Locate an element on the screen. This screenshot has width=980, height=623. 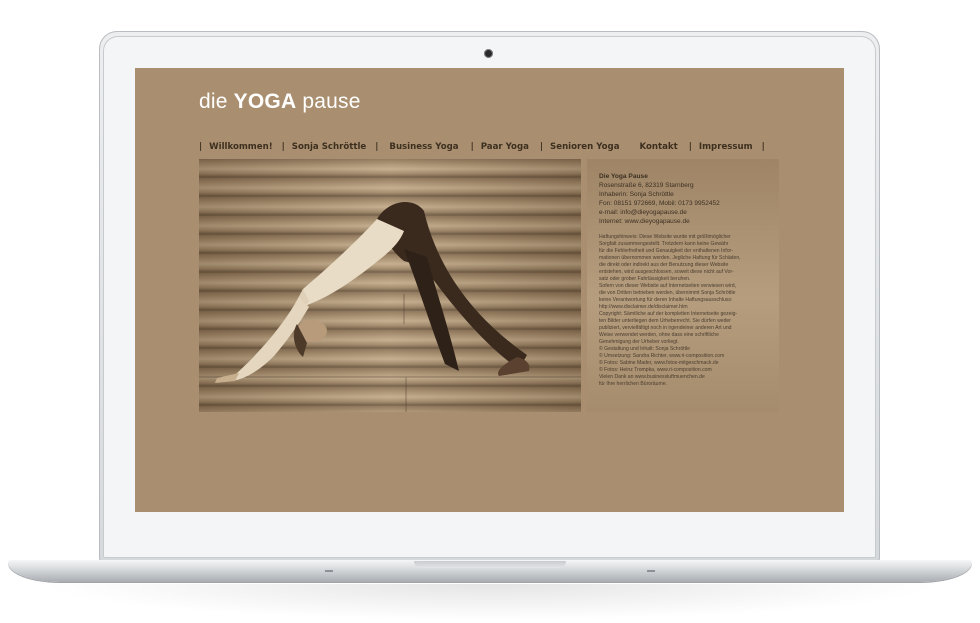
nav-item-impressum: Impressum is located at coordinates (726, 147).